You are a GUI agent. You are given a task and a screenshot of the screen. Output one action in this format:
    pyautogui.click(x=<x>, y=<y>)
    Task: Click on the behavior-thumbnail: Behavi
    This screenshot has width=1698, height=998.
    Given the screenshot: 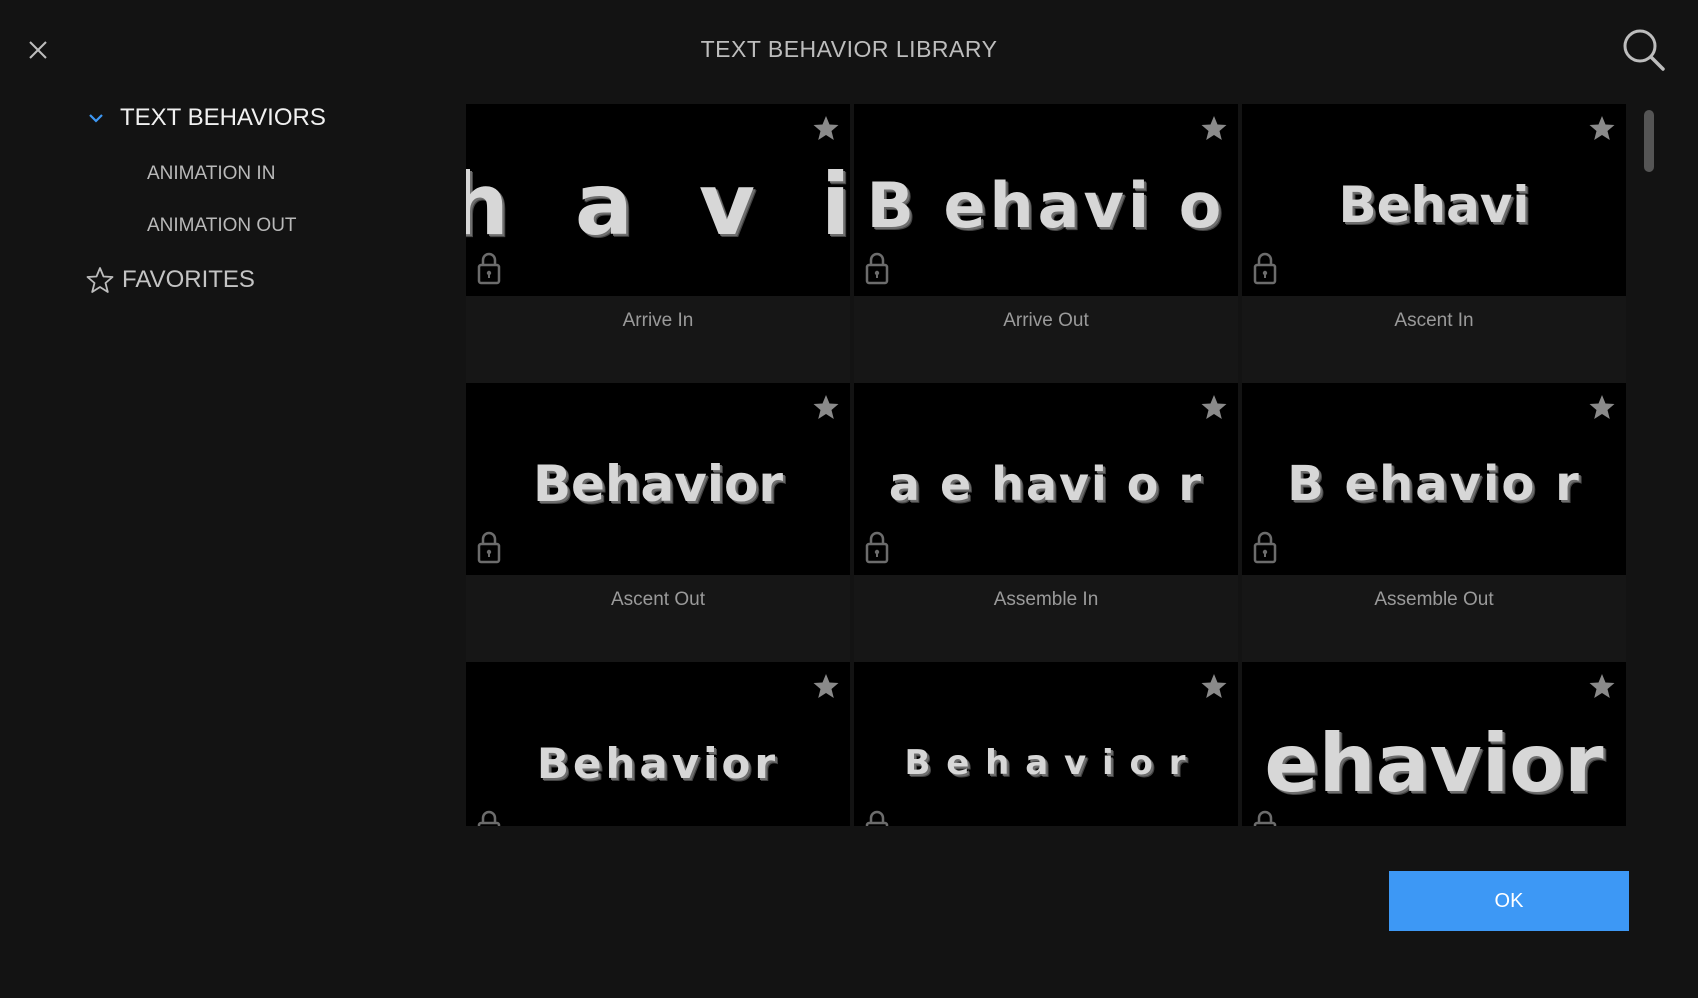 What is the action you would take?
    pyautogui.click(x=1434, y=200)
    